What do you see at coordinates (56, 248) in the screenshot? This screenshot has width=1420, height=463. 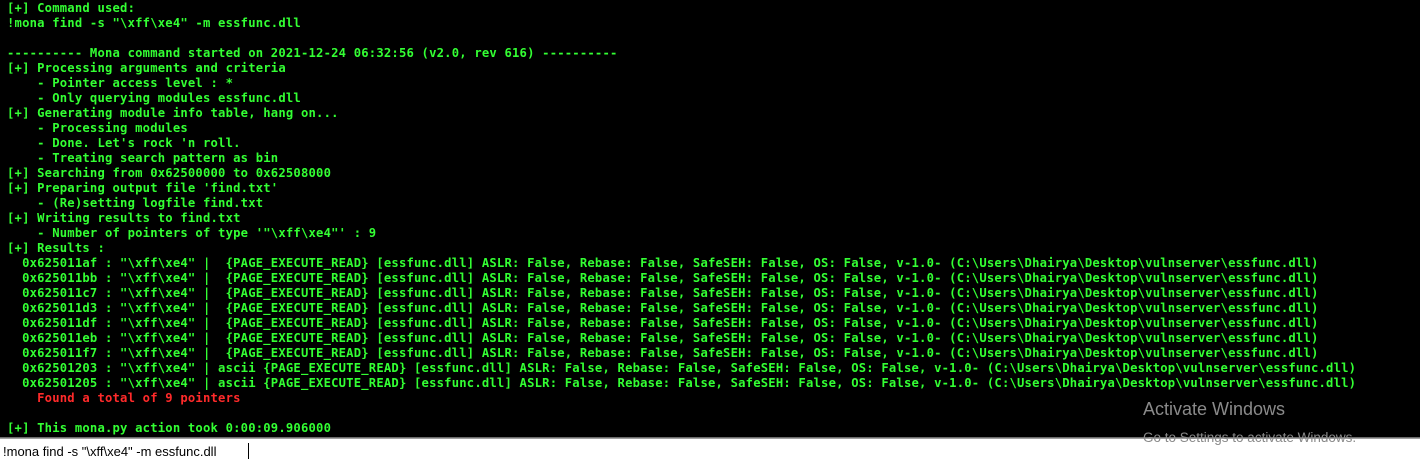 I see `console-line: [+] Results :` at bounding box center [56, 248].